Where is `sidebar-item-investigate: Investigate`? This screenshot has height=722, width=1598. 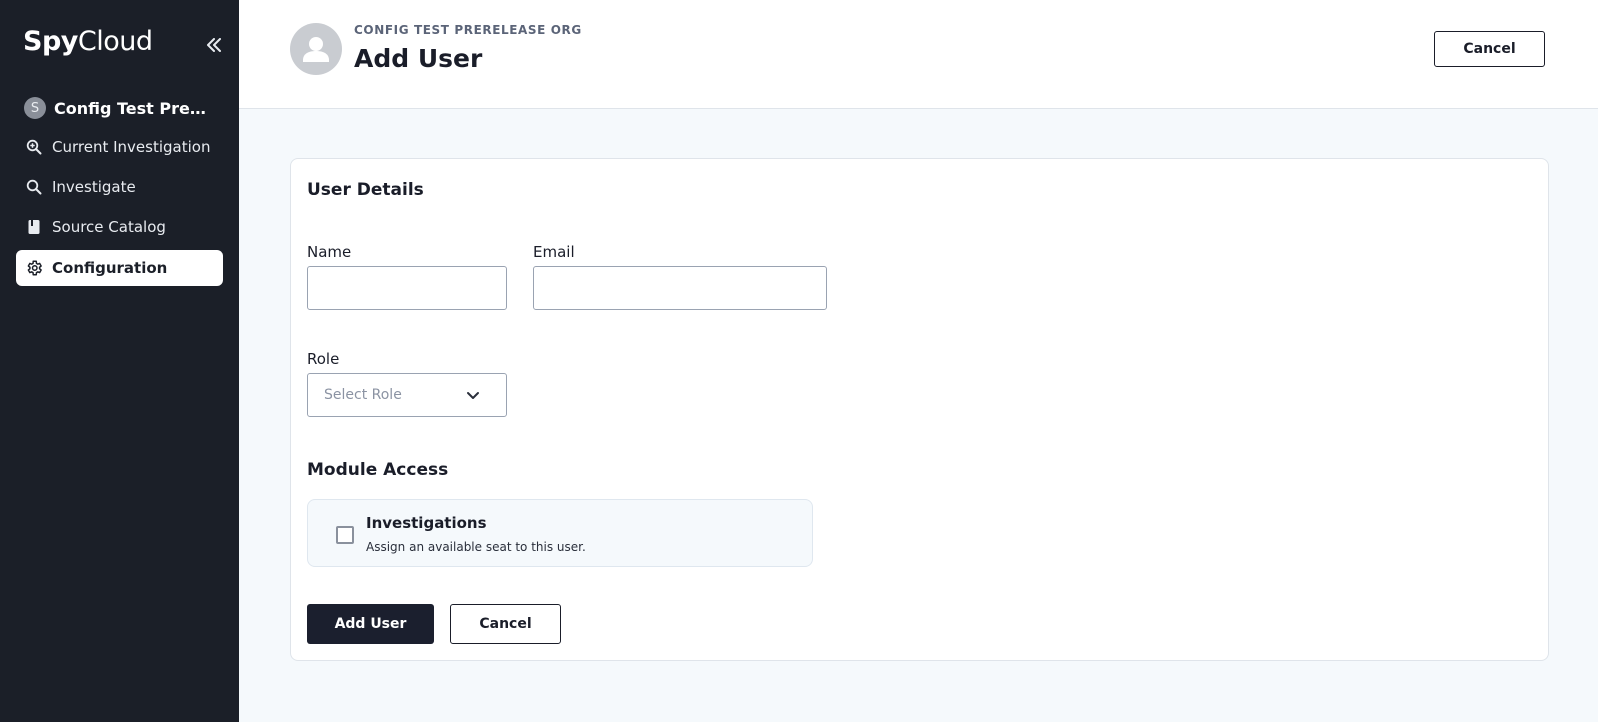
sidebar-item-investigate: Investigate is located at coordinates (119, 187).